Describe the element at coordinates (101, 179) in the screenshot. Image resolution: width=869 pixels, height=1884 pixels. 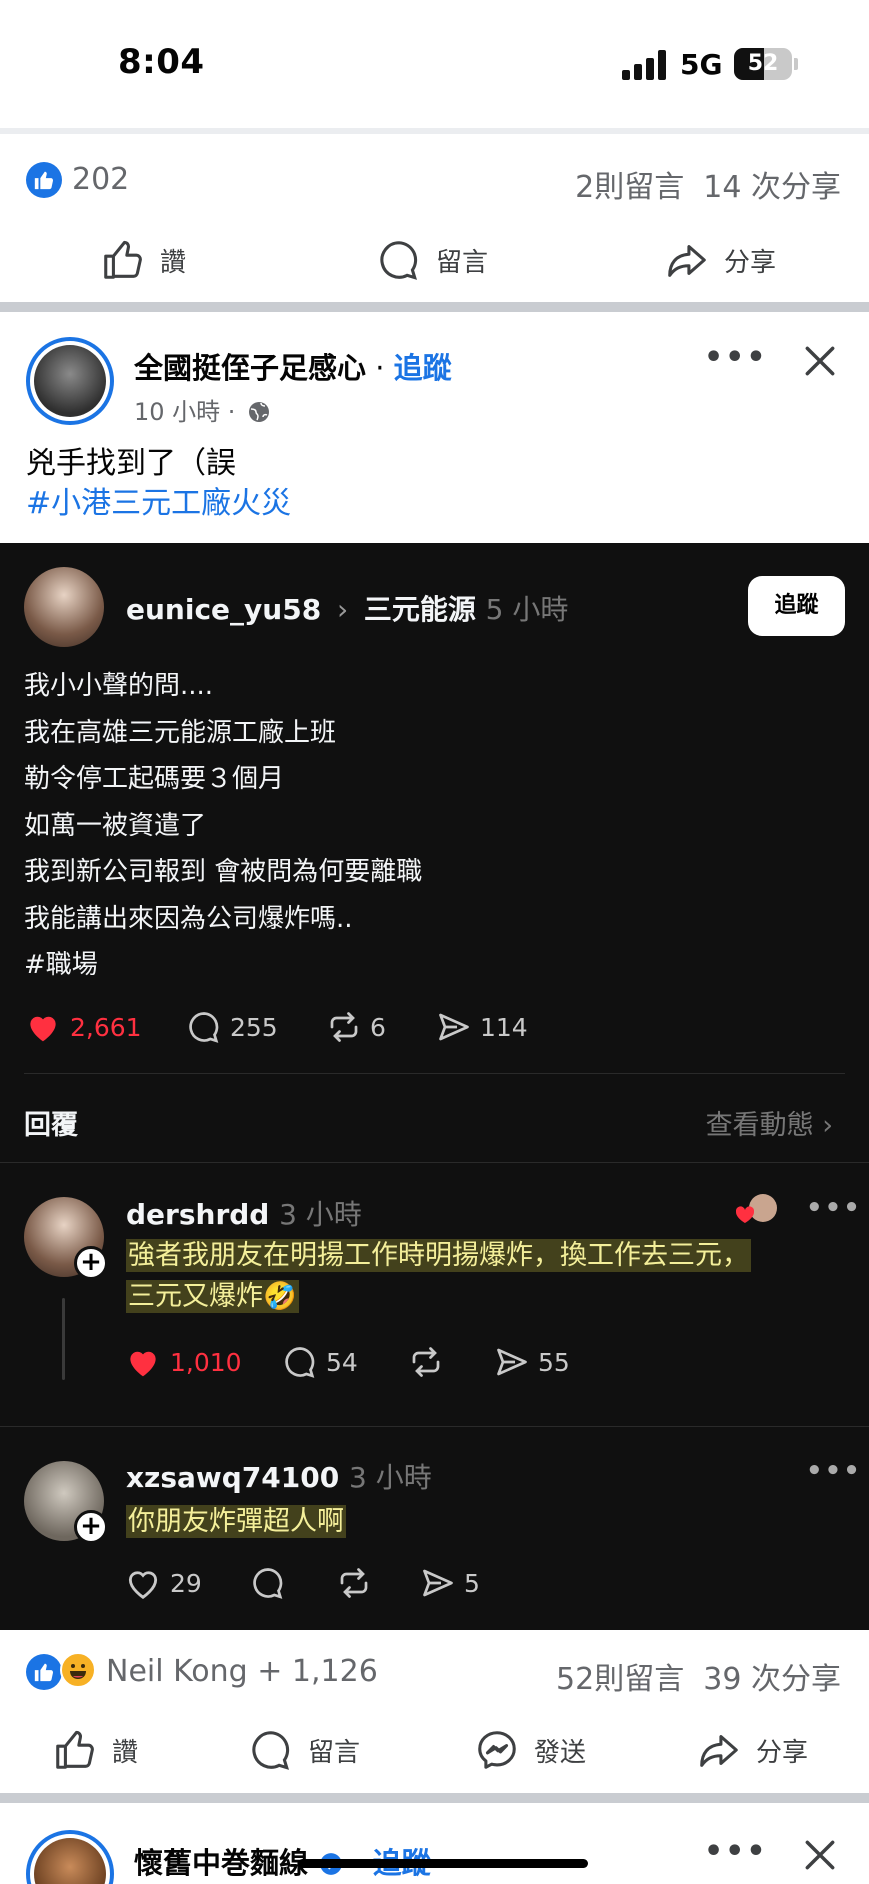
I see `like-count: 202` at that location.